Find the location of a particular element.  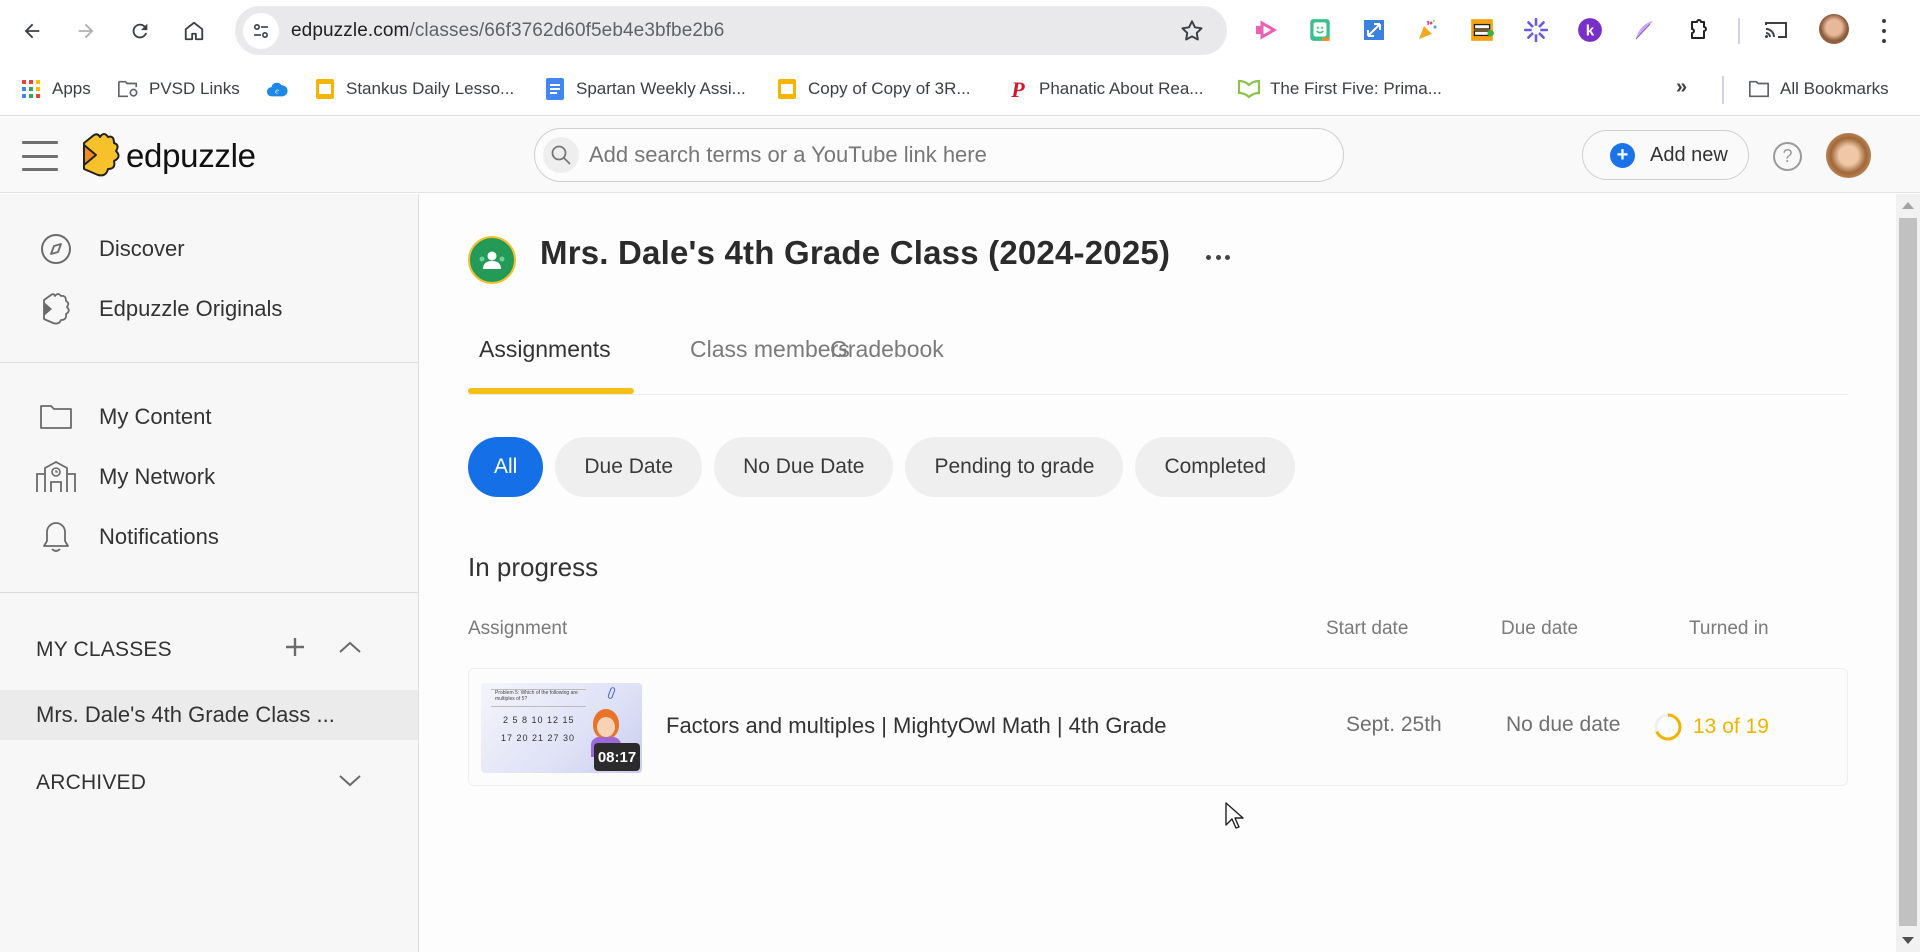

video-duration-badge: 08:17 is located at coordinates (617, 757).